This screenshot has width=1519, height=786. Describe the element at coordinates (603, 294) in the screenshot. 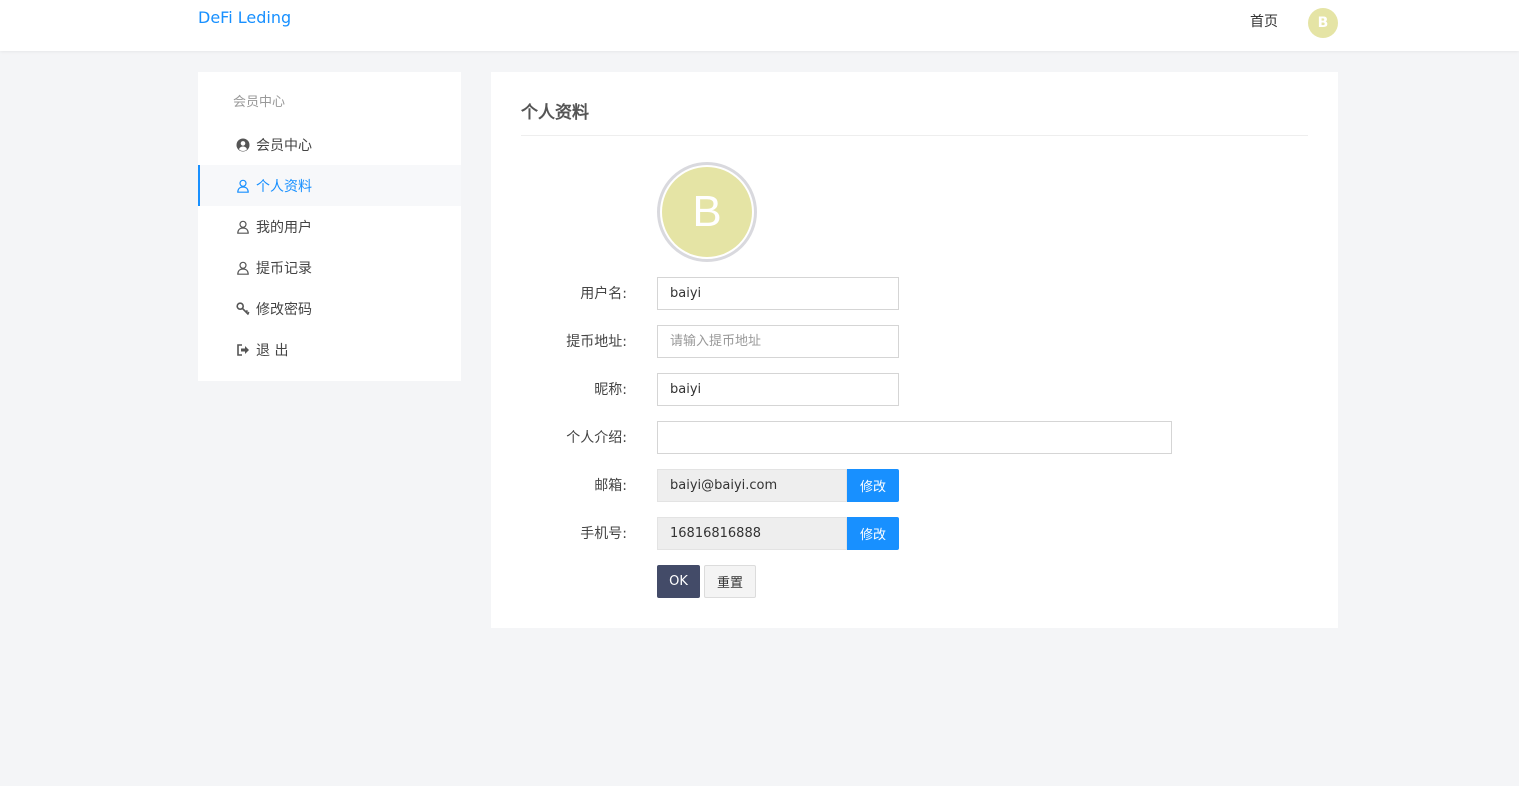

I see `username-label: 用户名:` at that location.